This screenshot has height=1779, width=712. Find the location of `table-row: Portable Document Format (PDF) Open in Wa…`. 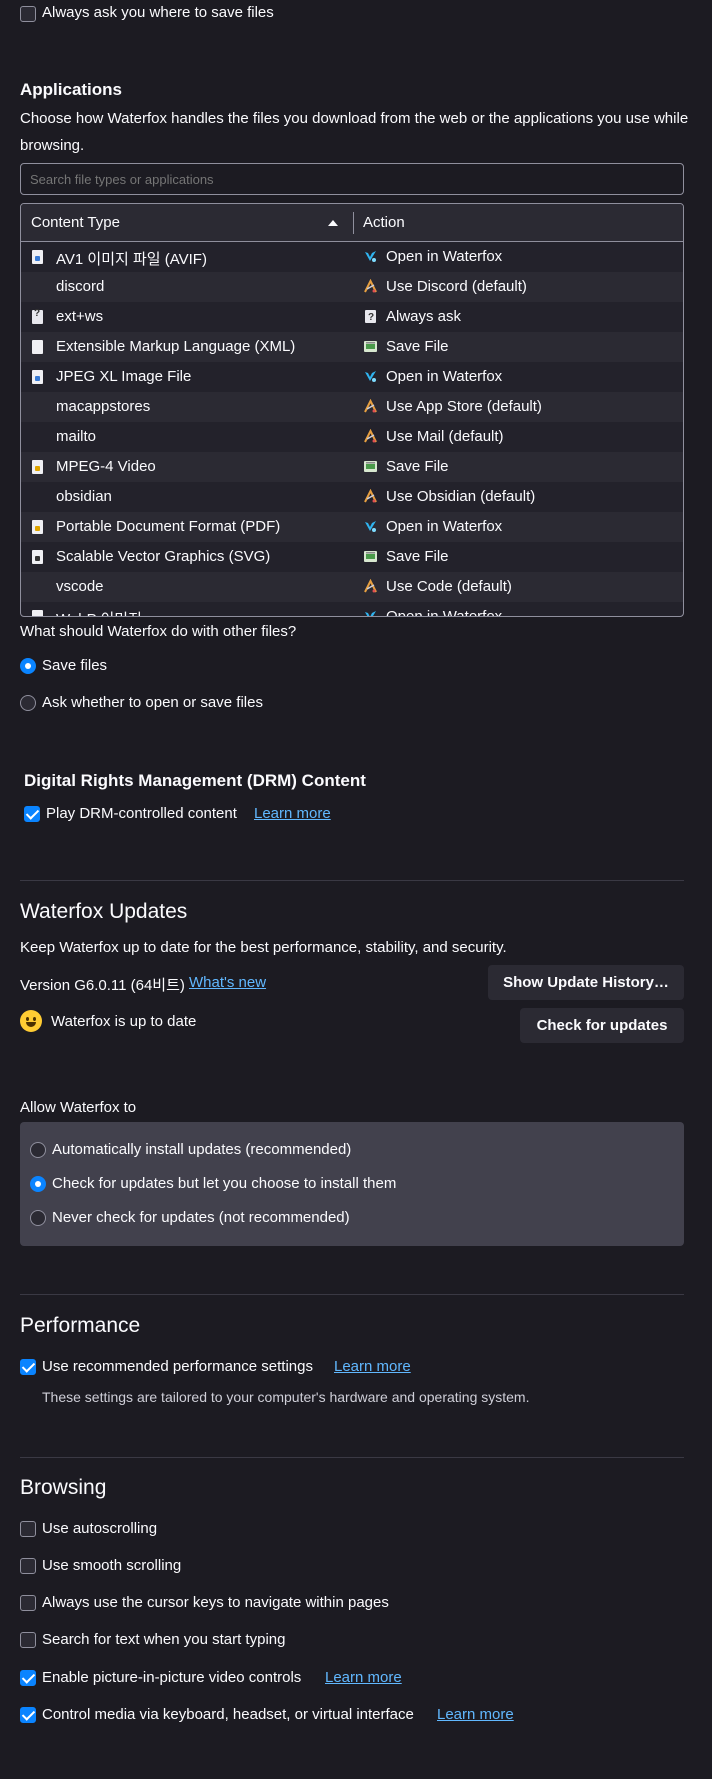

table-row: Portable Document Format (PDF) Open in Wa… is located at coordinates (352, 527).